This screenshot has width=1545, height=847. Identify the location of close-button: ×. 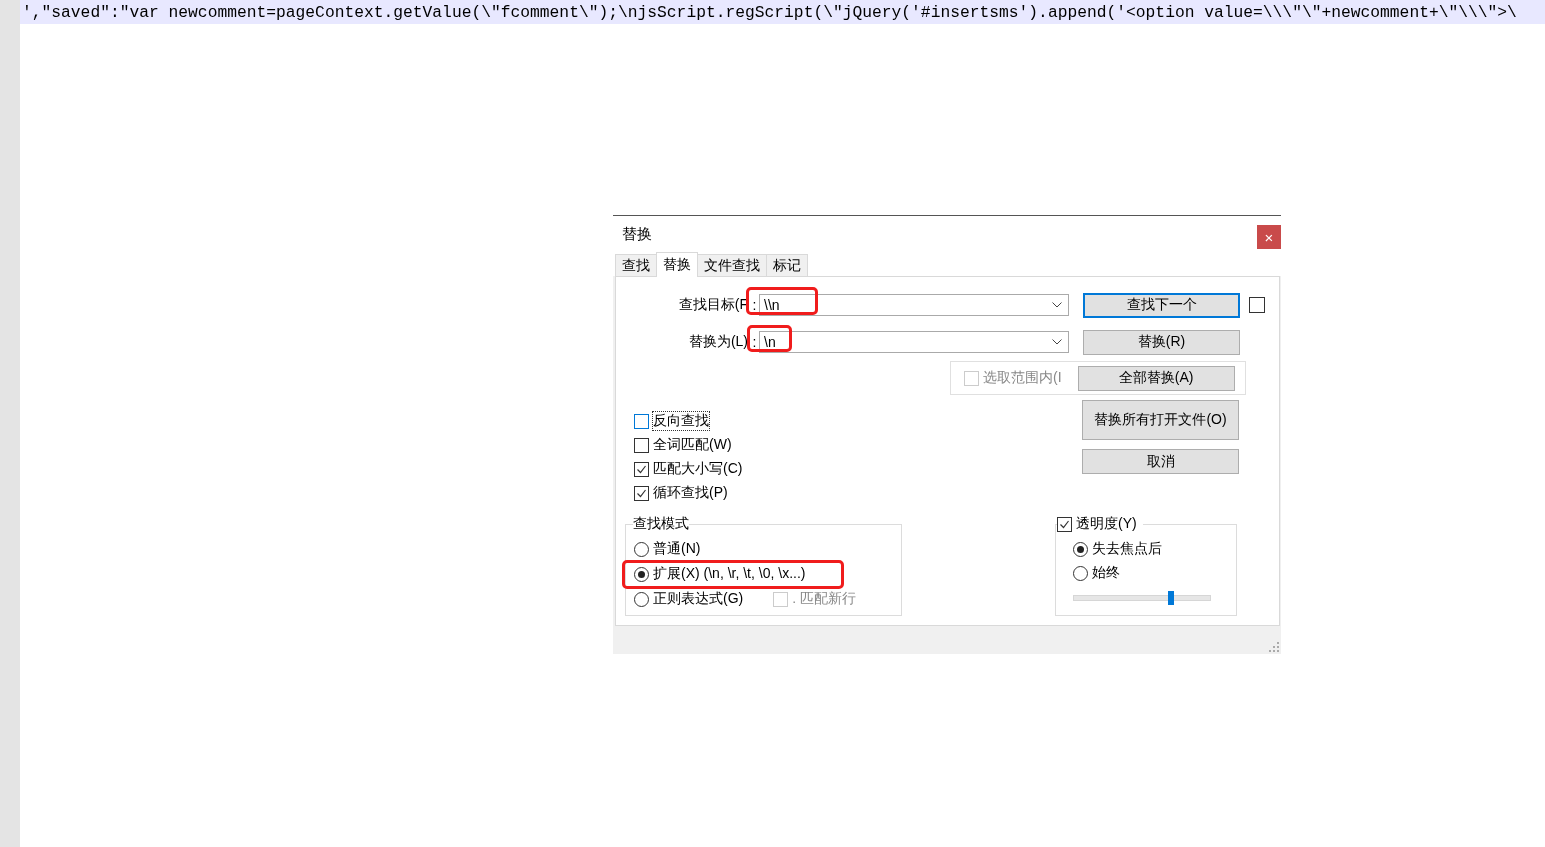
(1269, 237).